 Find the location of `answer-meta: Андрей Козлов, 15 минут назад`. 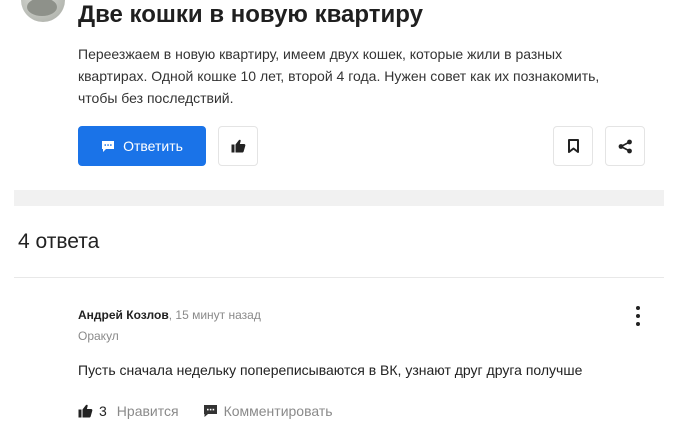

answer-meta: Андрей Козлов, 15 минут назад is located at coordinates (169, 315).